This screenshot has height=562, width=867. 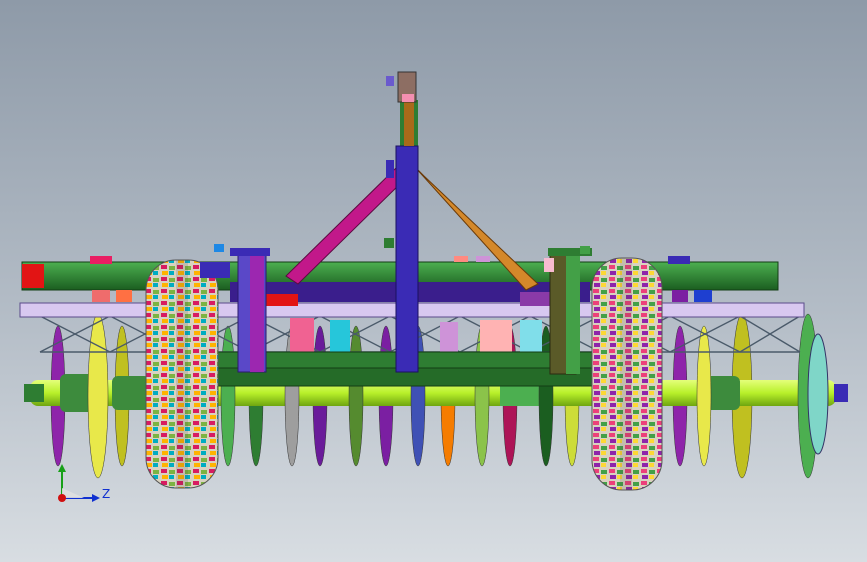 I want to click on left-tire, so click(x=182, y=374).